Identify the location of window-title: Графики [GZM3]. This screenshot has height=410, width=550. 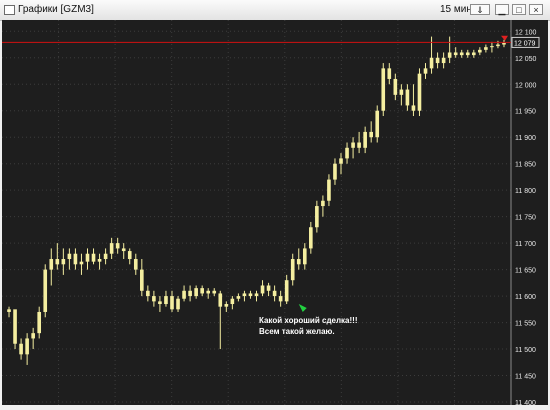
(56, 9).